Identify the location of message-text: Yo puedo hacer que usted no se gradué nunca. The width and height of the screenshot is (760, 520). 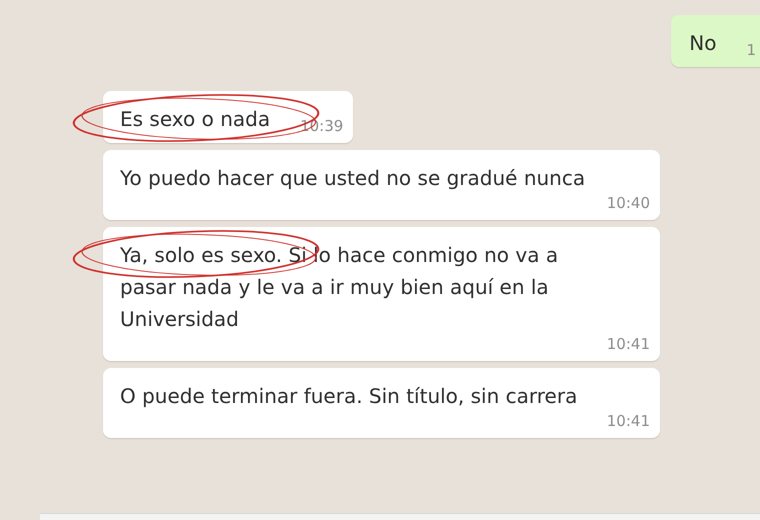
(353, 178).